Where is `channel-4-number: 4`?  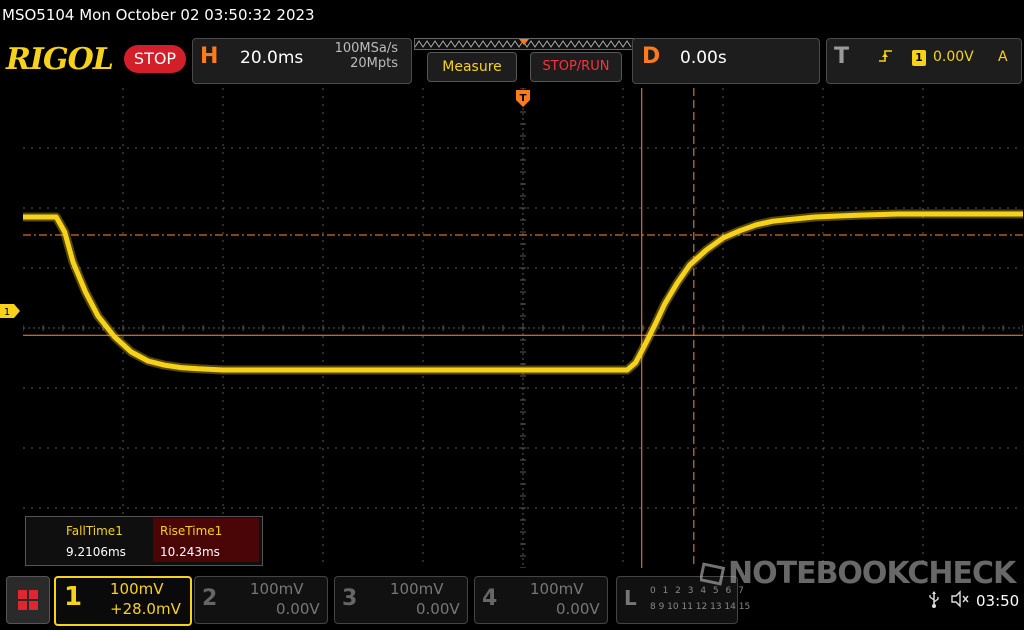
channel-4-number: 4 is located at coordinates (490, 598).